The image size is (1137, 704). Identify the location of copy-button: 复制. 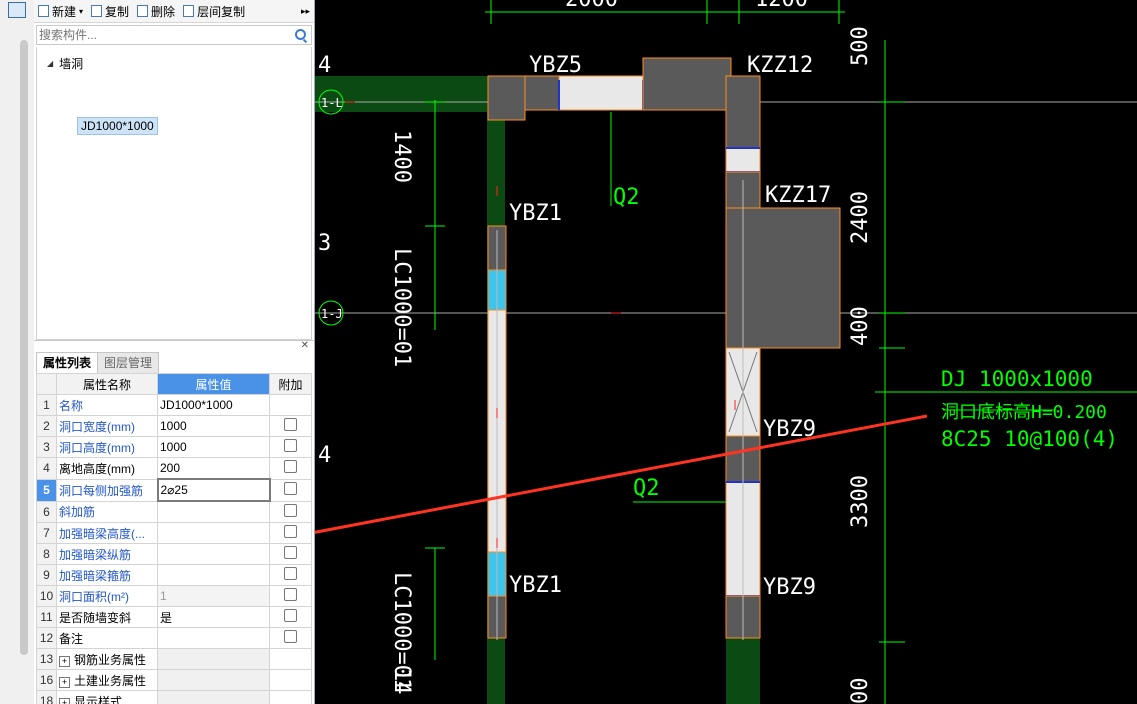
(110, 11).